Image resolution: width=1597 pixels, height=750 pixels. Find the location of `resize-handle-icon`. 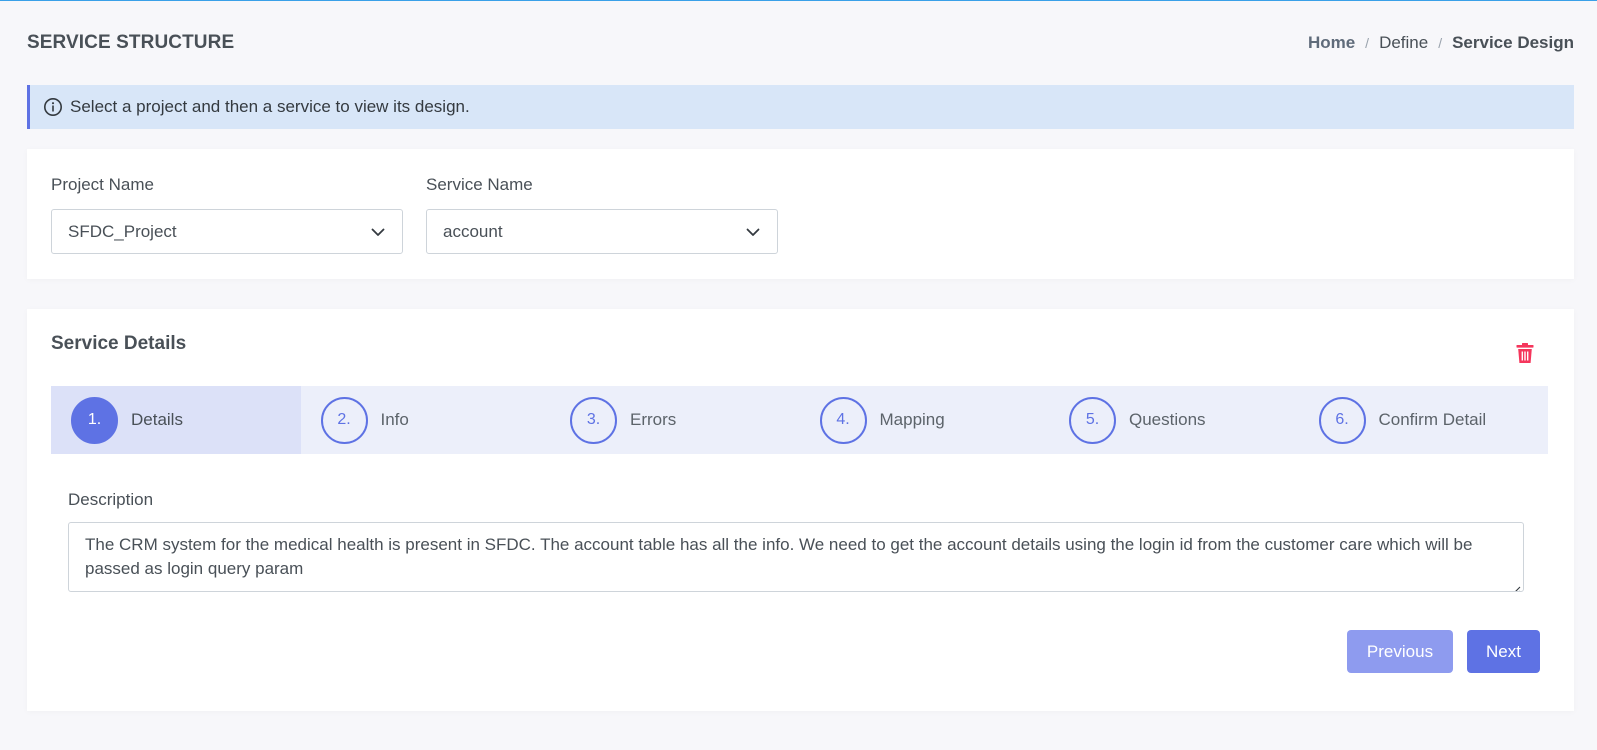

resize-handle-icon is located at coordinates (1516, 585).